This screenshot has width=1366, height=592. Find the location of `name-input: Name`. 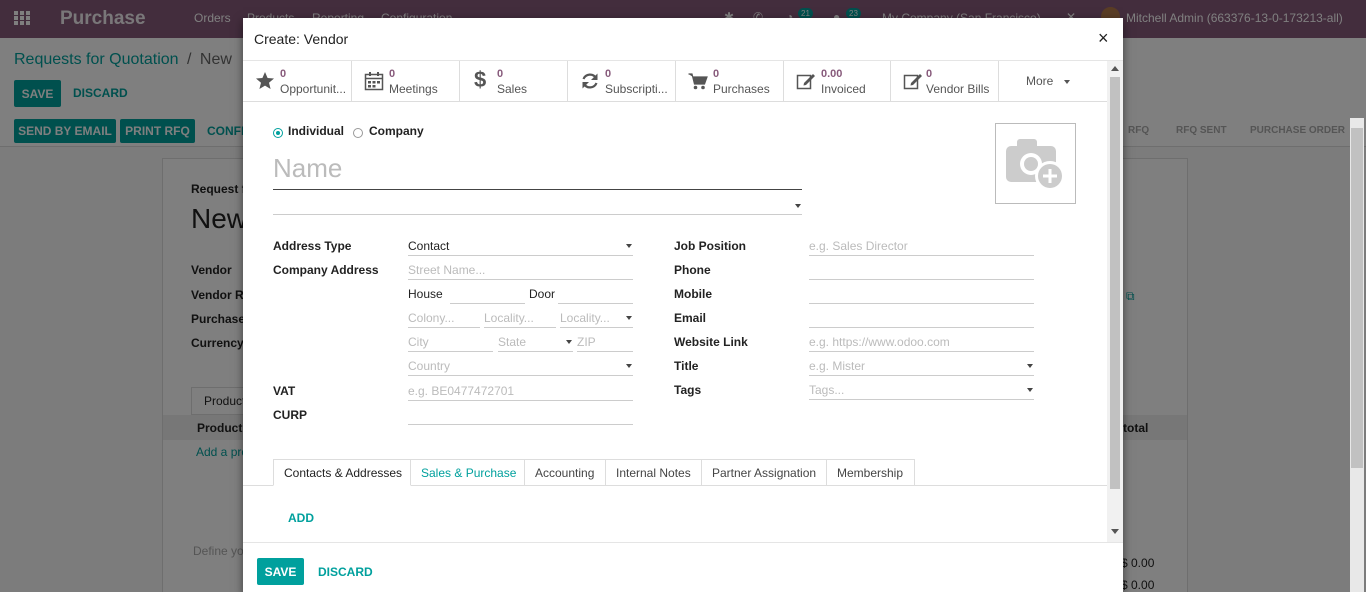

name-input: Name is located at coordinates (537, 170).